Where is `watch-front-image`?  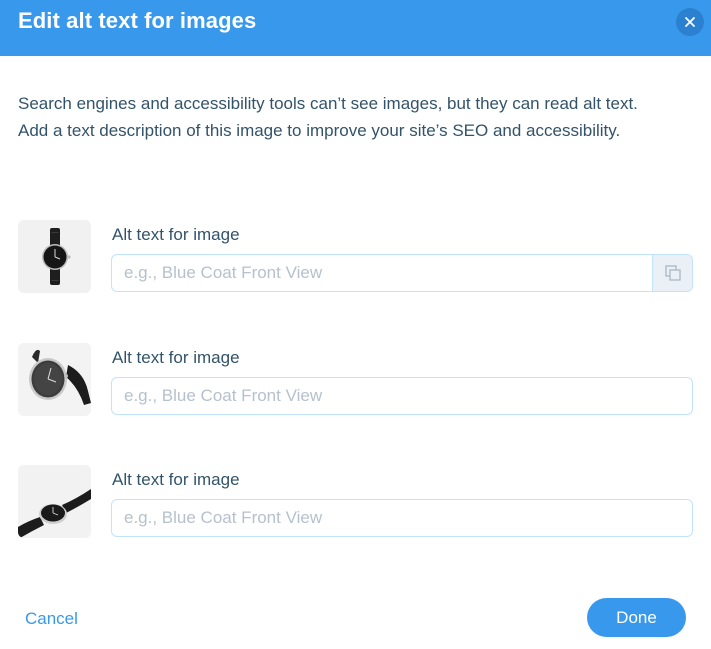
watch-front-image is located at coordinates (54, 256).